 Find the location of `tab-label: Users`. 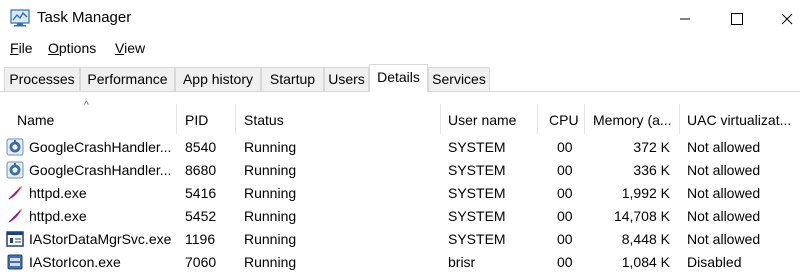

tab-label: Users is located at coordinates (346, 79).